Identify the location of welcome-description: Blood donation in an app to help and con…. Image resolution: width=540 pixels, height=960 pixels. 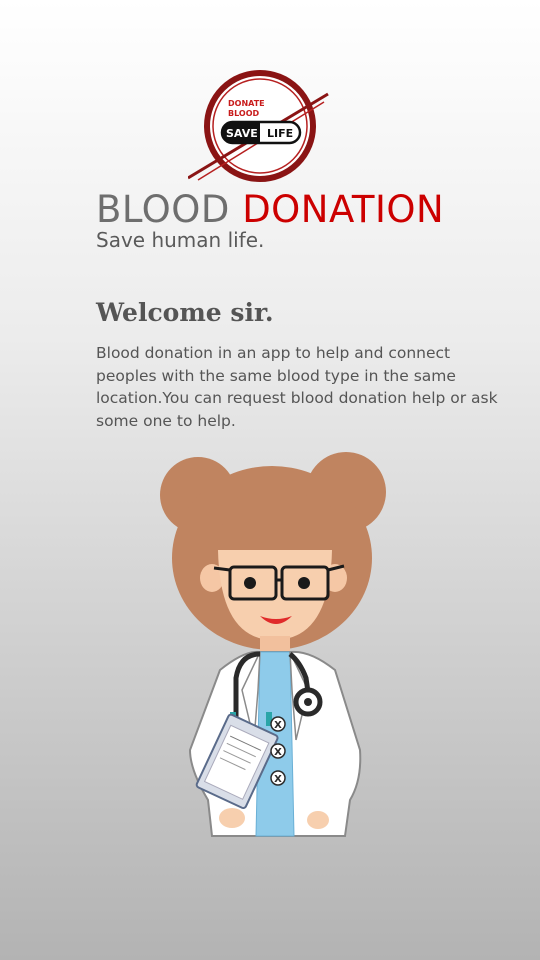
(297, 387).